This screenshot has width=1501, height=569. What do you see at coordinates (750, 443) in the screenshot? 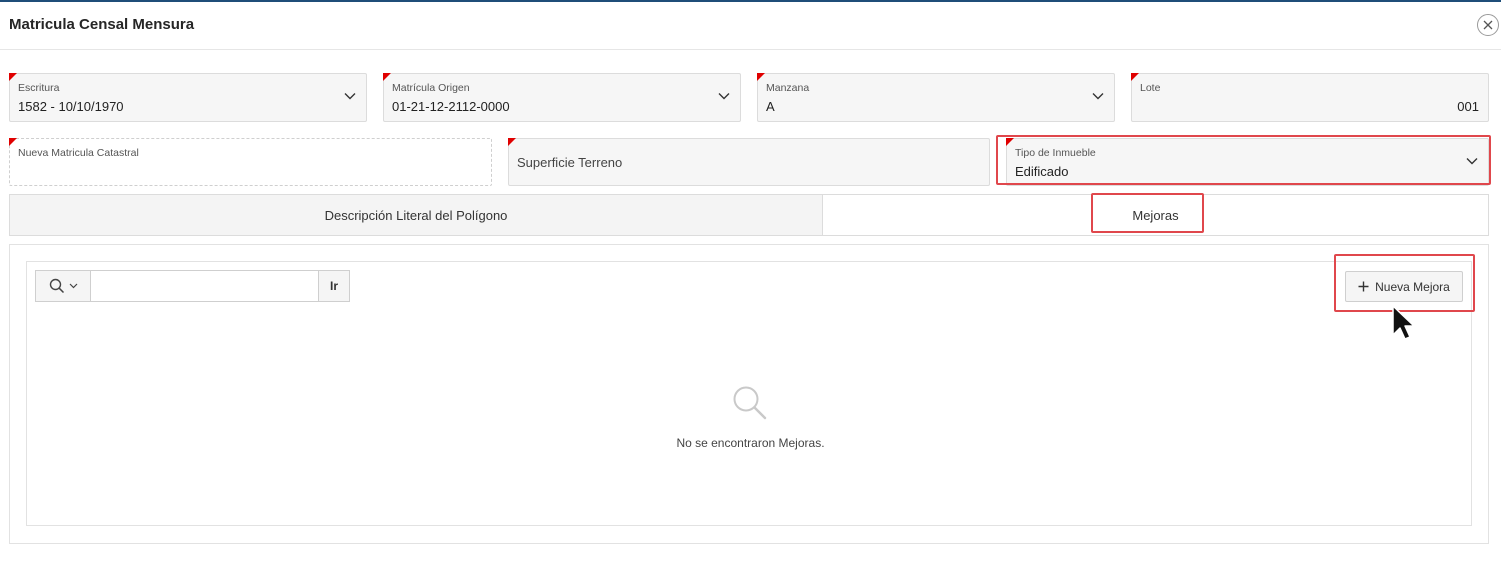
I see `empty-message: No se encontraron Mejoras.` at bounding box center [750, 443].